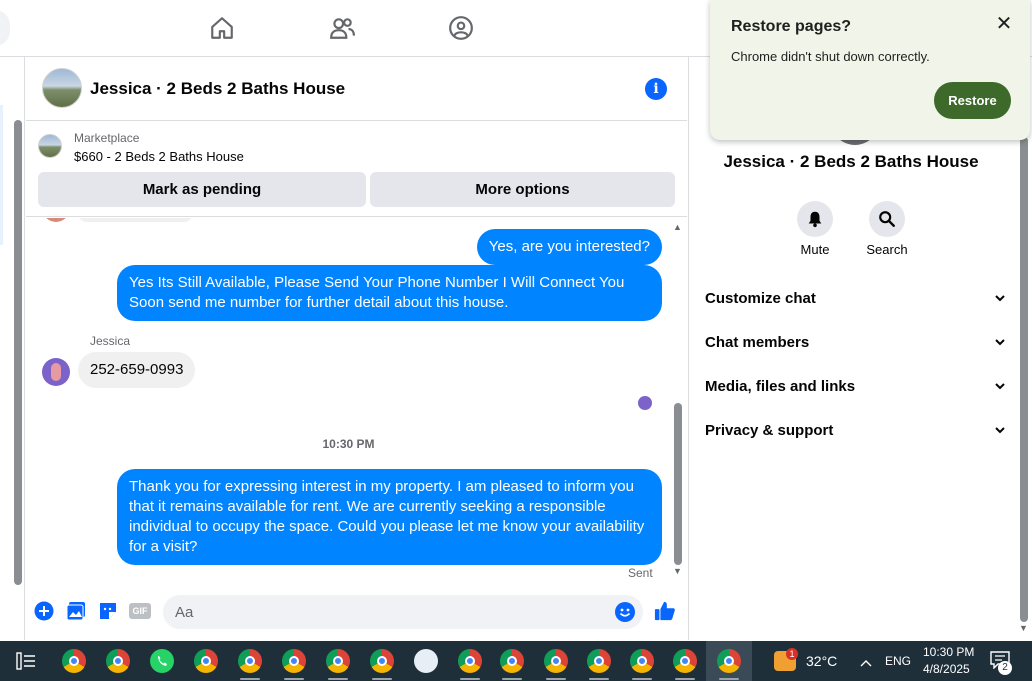 Image resolution: width=1032 pixels, height=681 pixels. I want to click on message-bubble-incoming: 252-659-0993, so click(137, 370).